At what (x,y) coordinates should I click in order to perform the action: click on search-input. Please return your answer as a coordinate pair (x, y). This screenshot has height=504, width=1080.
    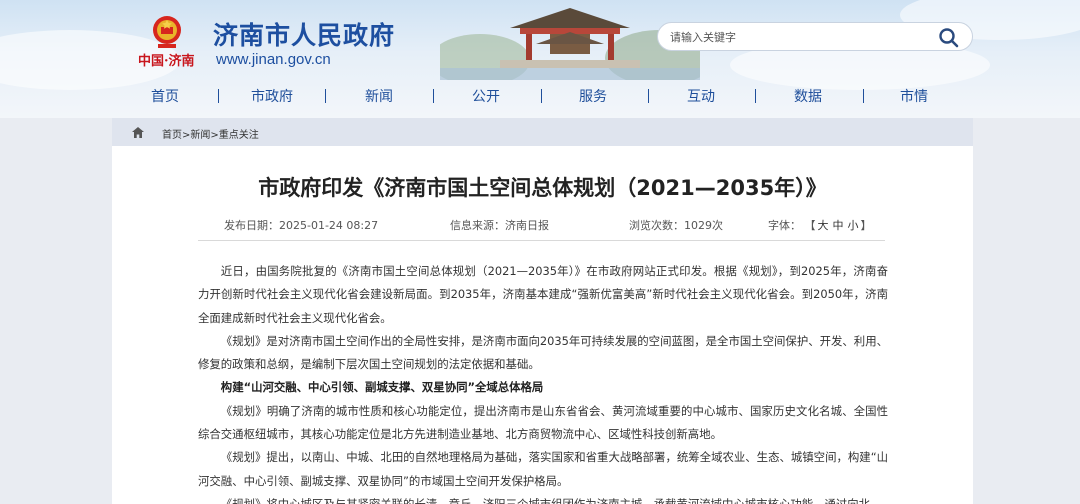
    Looking at the image, I should click on (795, 37).